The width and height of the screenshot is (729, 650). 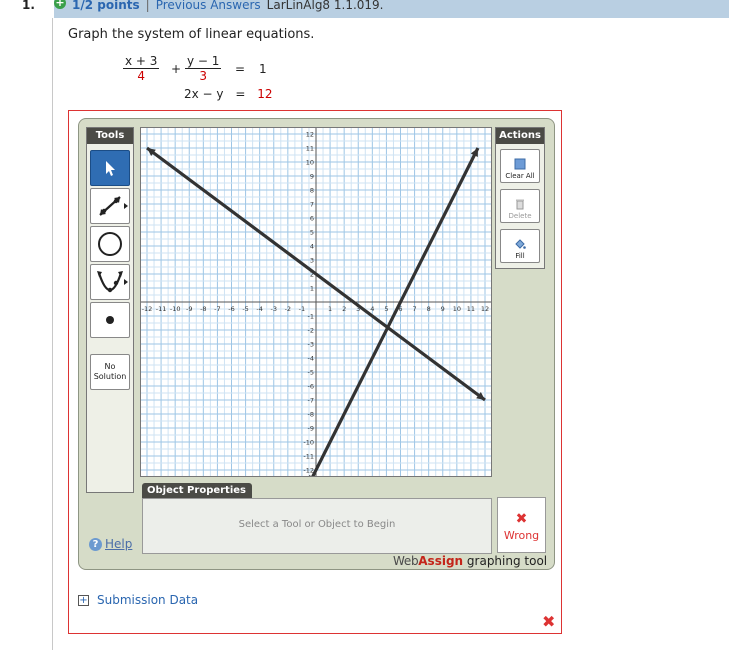 What do you see at coordinates (521, 535) in the screenshot?
I see `result-text: Wrong` at bounding box center [521, 535].